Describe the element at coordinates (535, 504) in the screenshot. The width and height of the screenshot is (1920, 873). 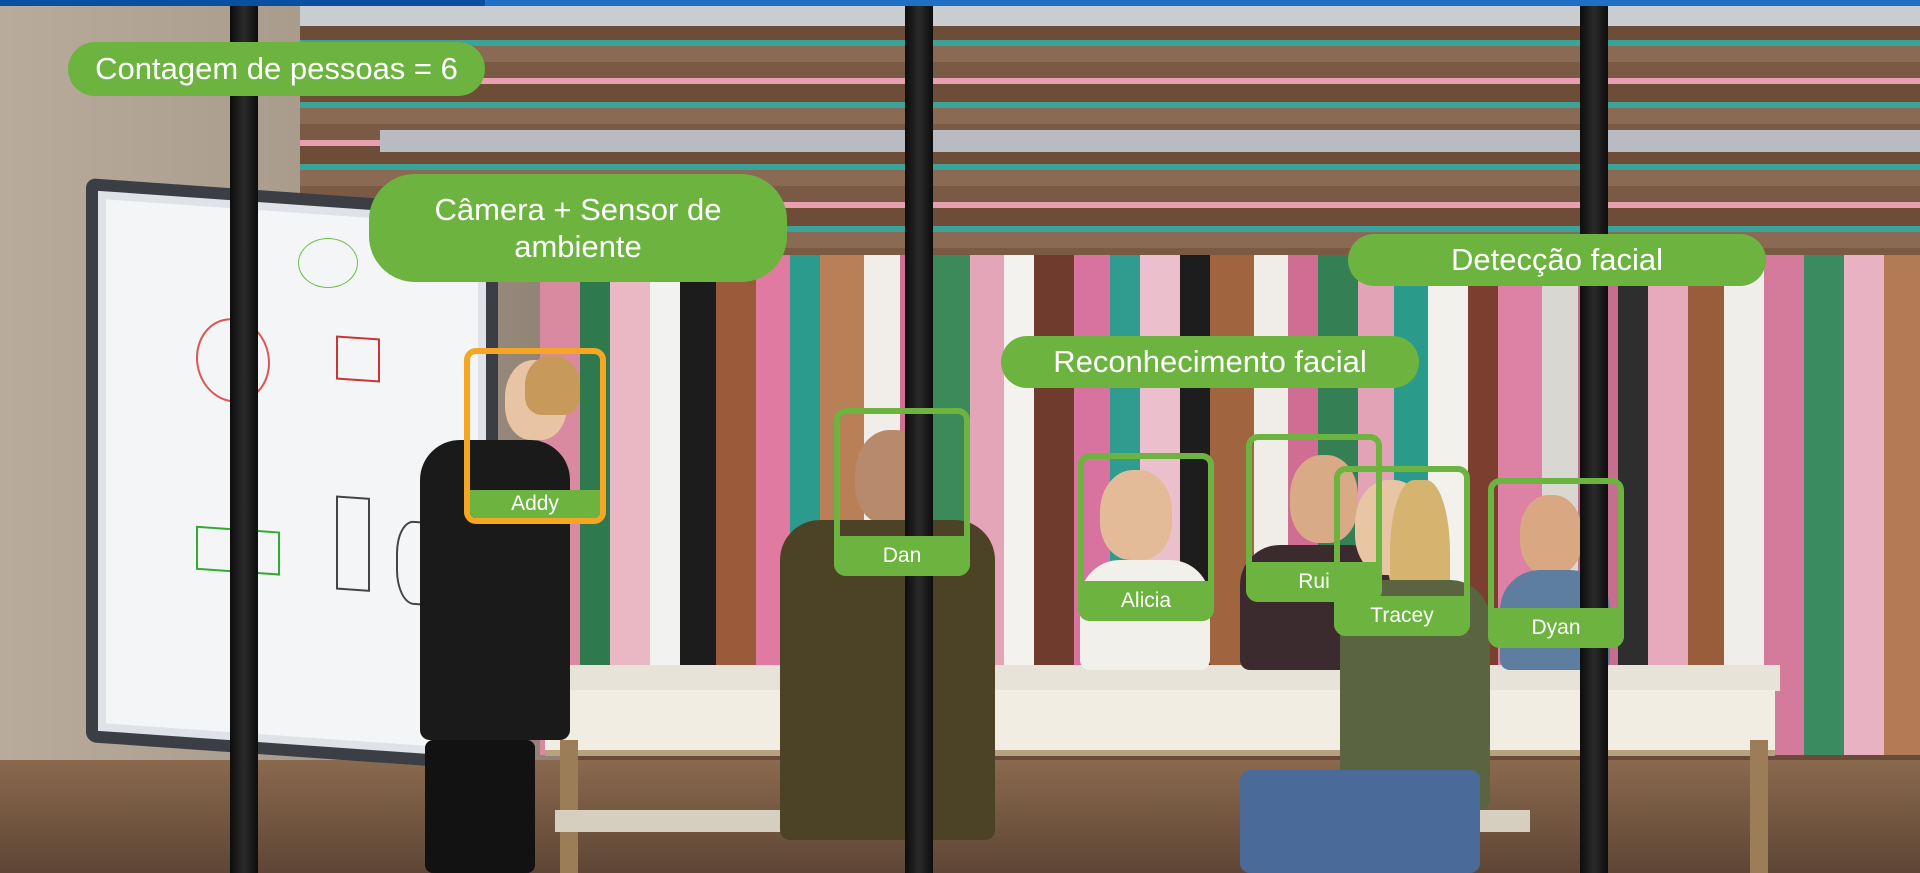
I see `face-name-label: Addy` at that location.